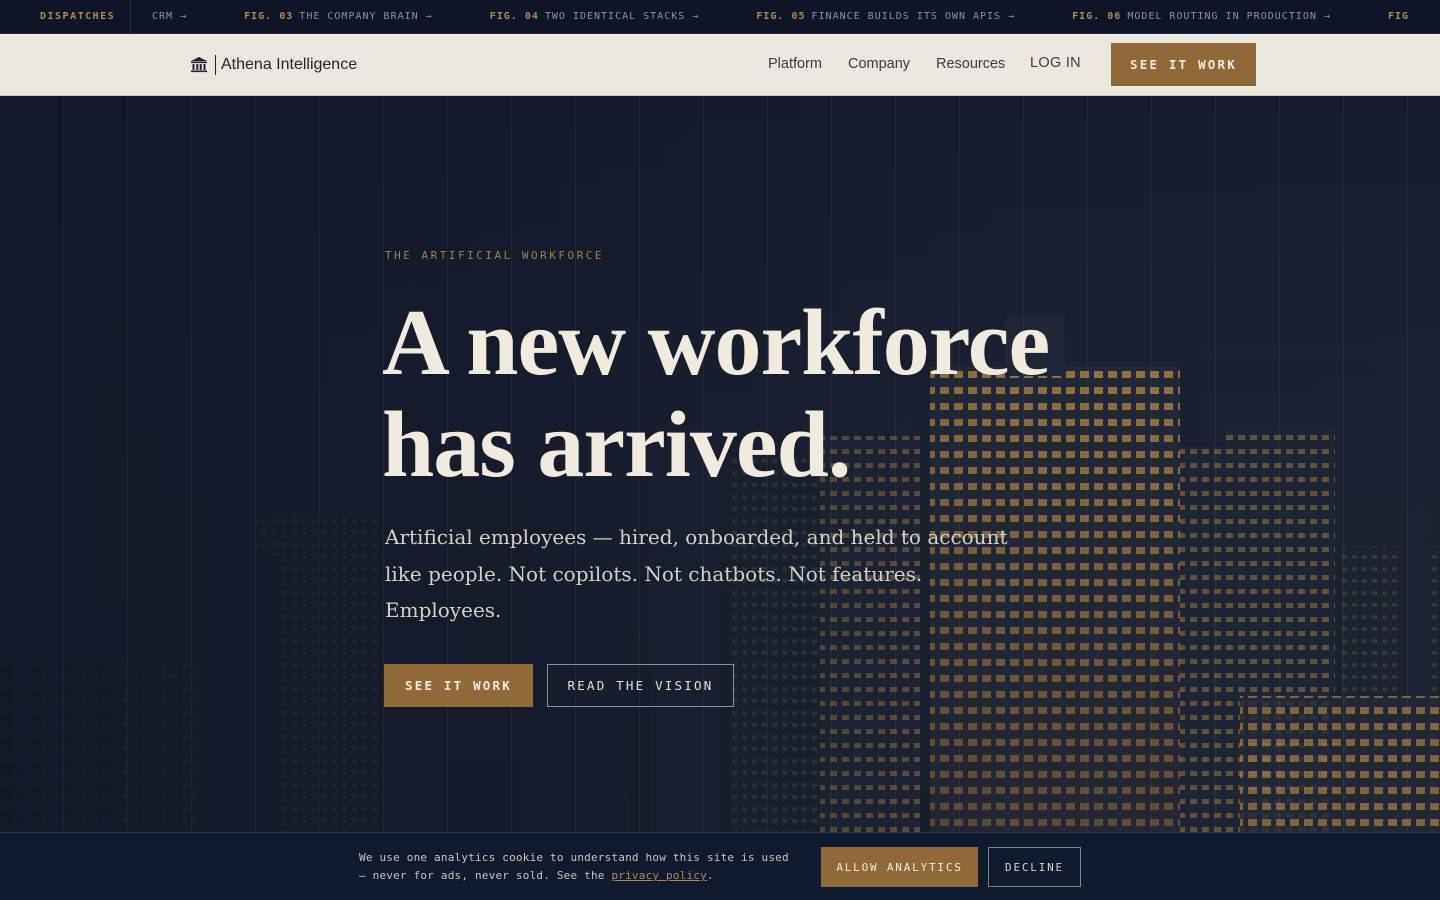 The image size is (1440, 900). Describe the element at coordinates (879, 64) in the screenshot. I see `nav-link-company: Company` at that location.